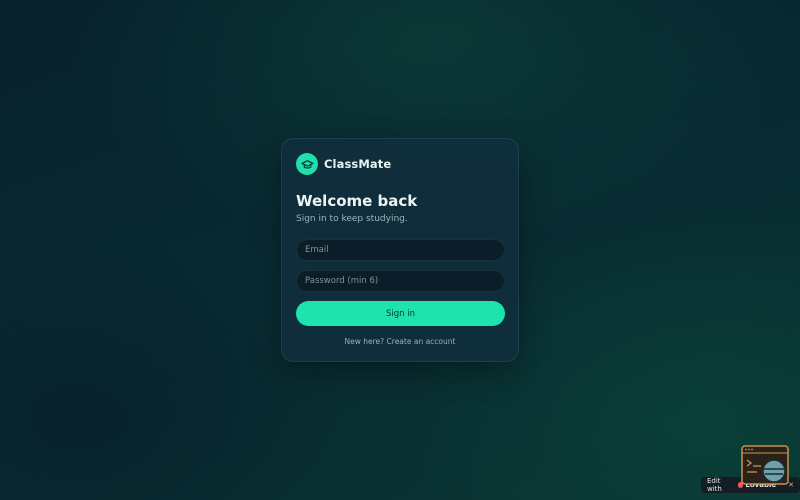 This screenshot has width=800, height=500. Describe the element at coordinates (400, 281) in the screenshot. I see `password-field` at that location.